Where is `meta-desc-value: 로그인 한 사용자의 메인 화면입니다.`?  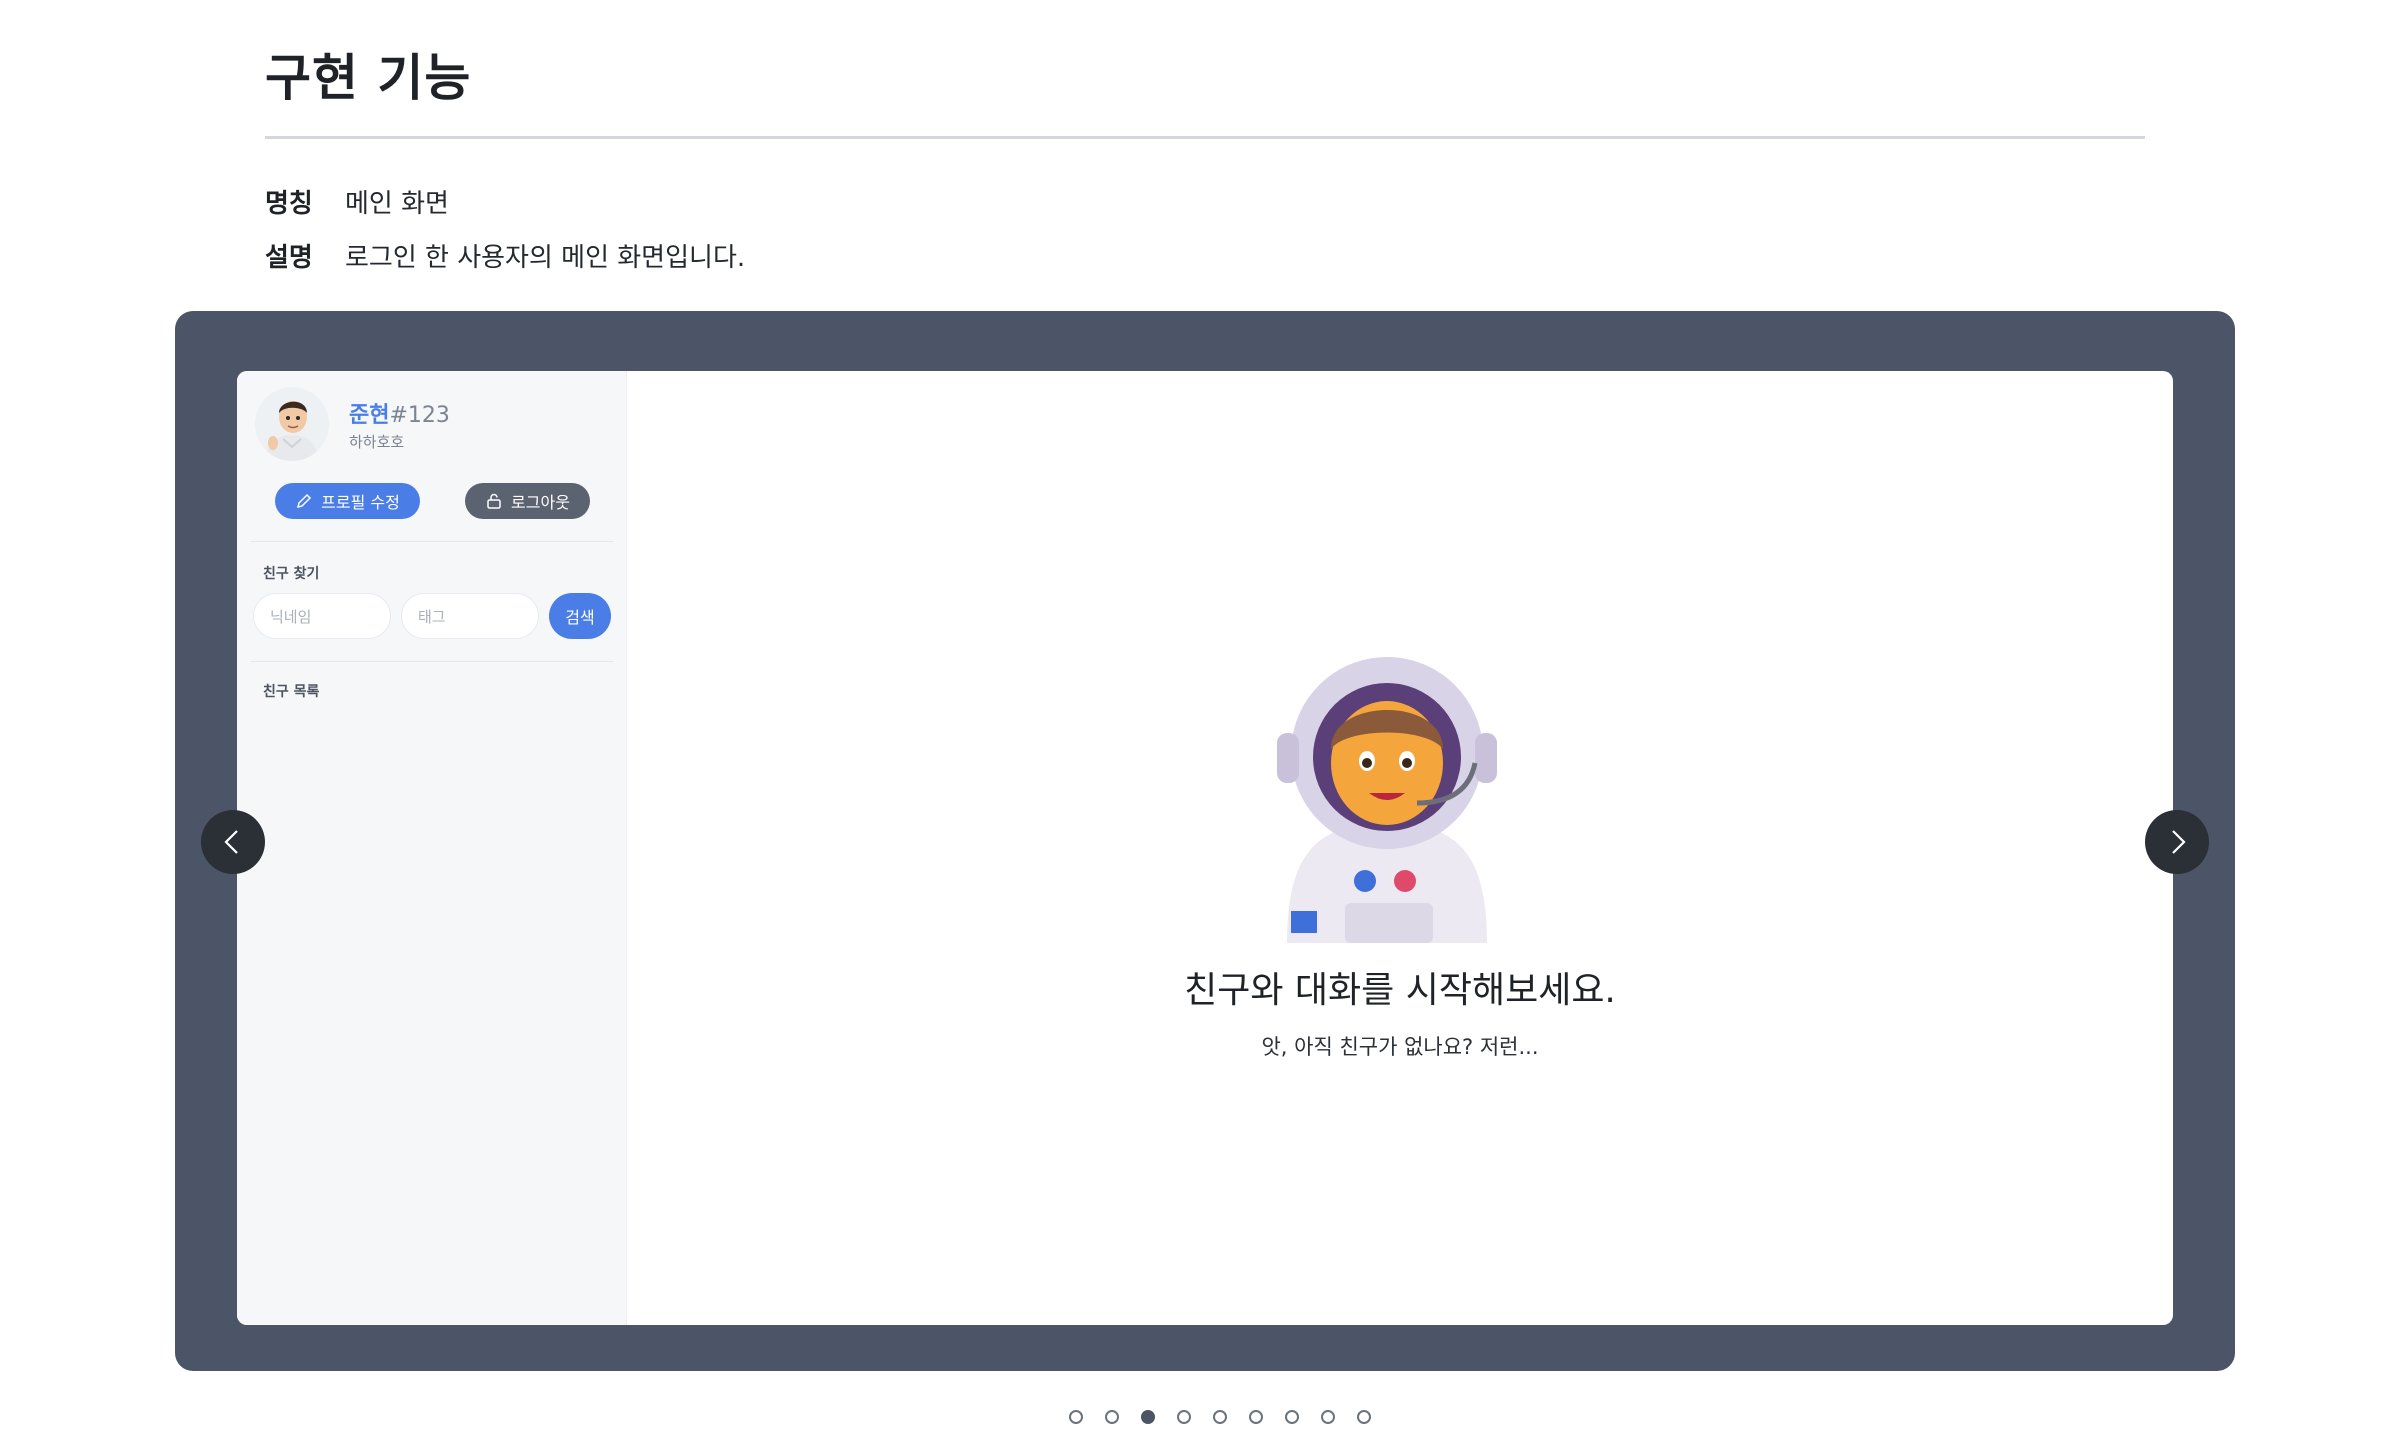
meta-desc-value: 로그인 한 사용자의 메인 화면입니다. is located at coordinates (545, 258).